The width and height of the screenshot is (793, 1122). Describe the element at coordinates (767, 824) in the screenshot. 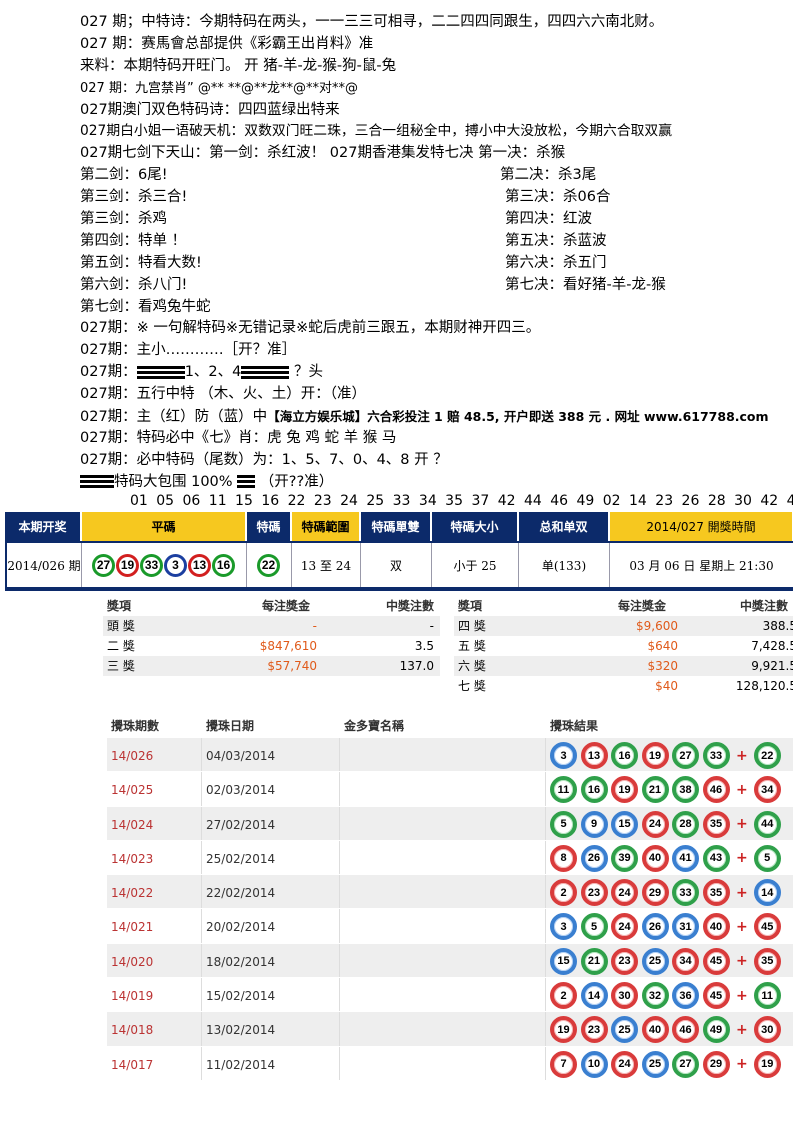

I see `extra-number-ball: 44` at that location.